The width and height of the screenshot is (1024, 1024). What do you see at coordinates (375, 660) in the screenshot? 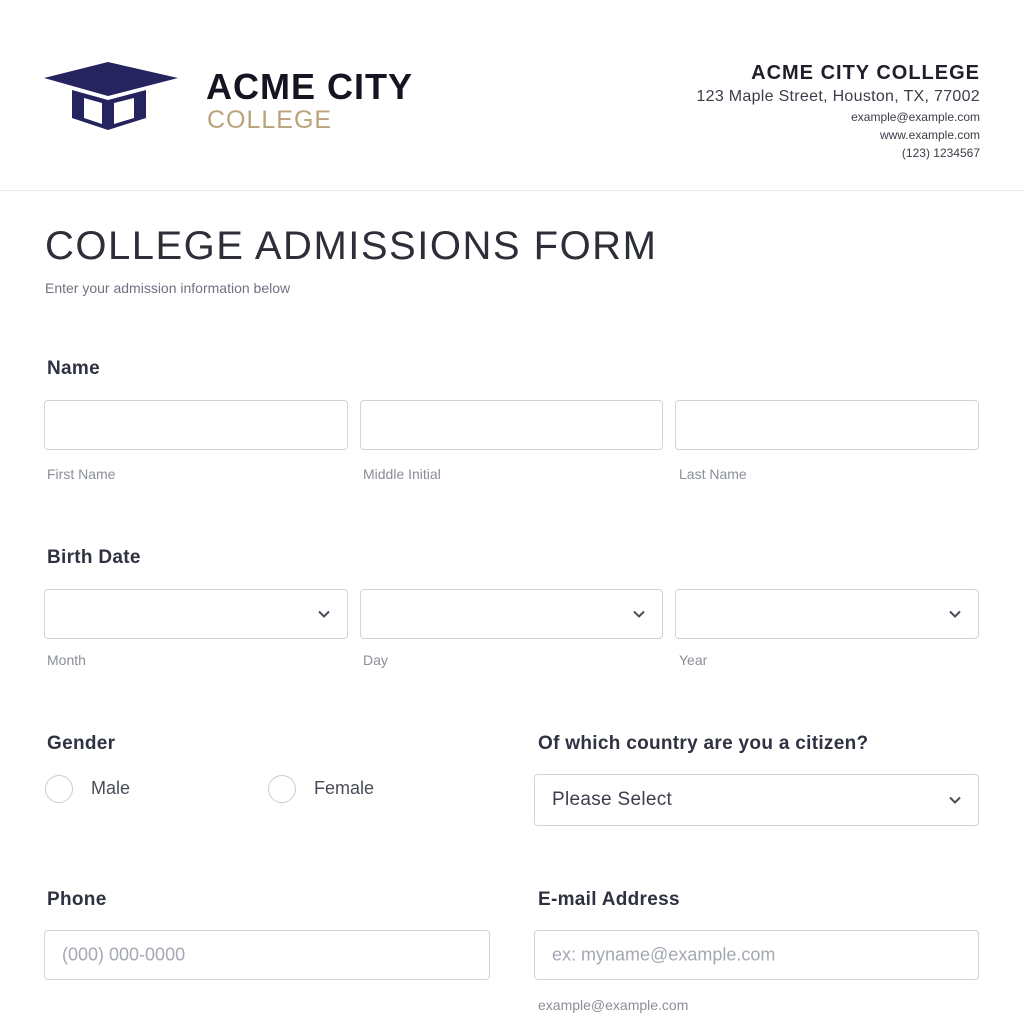
I see `day-sublabel: Day` at bounding box center [375, 660].